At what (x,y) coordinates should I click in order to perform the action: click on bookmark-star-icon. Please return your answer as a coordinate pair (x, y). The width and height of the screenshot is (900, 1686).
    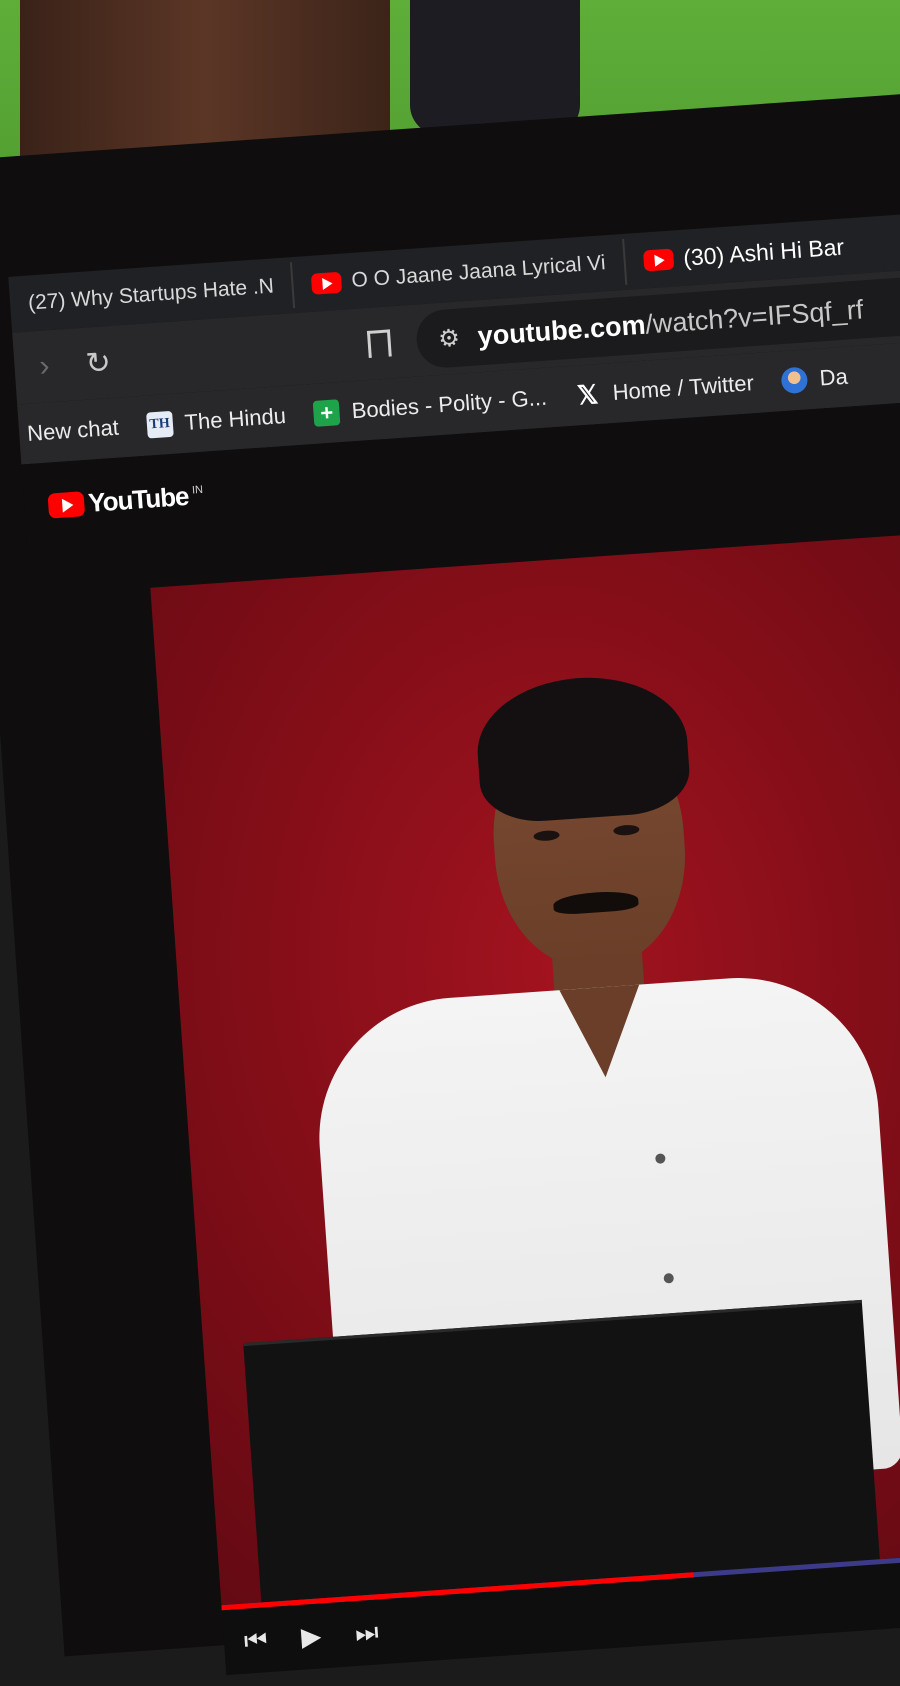
    Looking at the image, I should click on (379, 343).